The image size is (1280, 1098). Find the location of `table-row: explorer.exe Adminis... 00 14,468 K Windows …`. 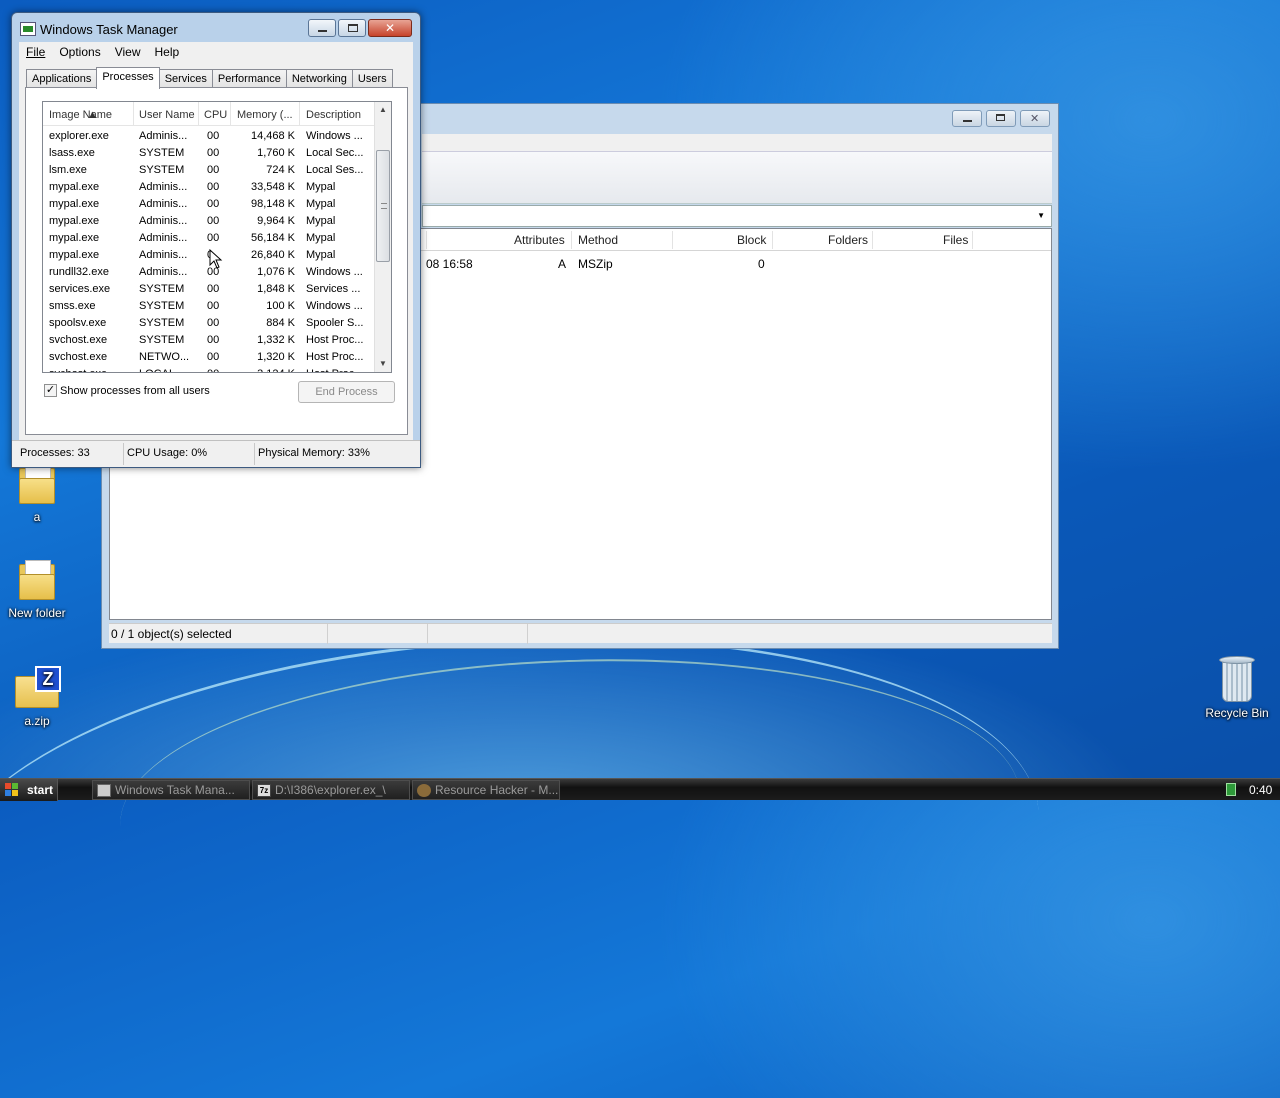

table-row: explorer.exe Adminis... 00 14,468 K Windows … is located at coordinates (209, 136).